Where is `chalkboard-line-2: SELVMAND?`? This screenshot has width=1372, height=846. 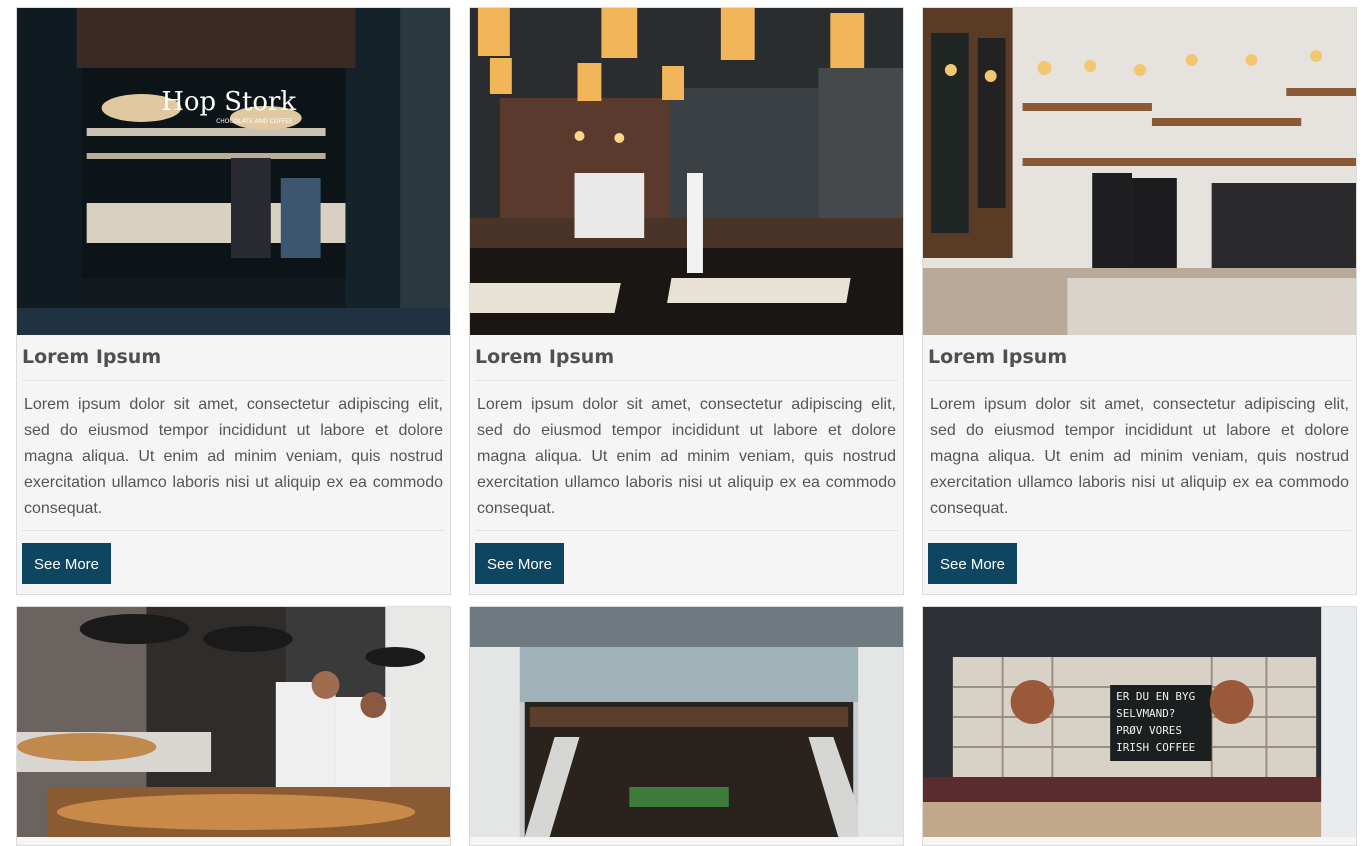
chalkboard-line-2: SELVMAND? is located at coordinates (1145, 713).